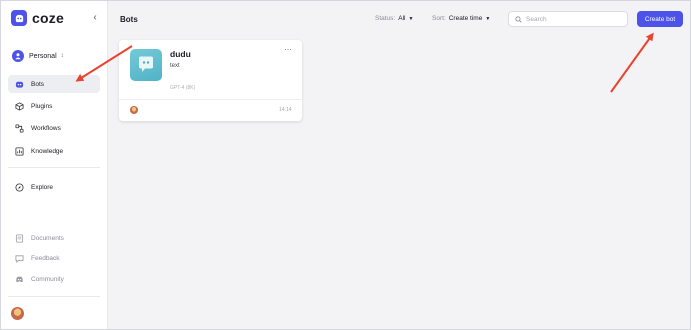  What do you see at coordinates (43, 56) in the screenshot?
I see `workspace-label: Personal` at bounding box center [43, 56].